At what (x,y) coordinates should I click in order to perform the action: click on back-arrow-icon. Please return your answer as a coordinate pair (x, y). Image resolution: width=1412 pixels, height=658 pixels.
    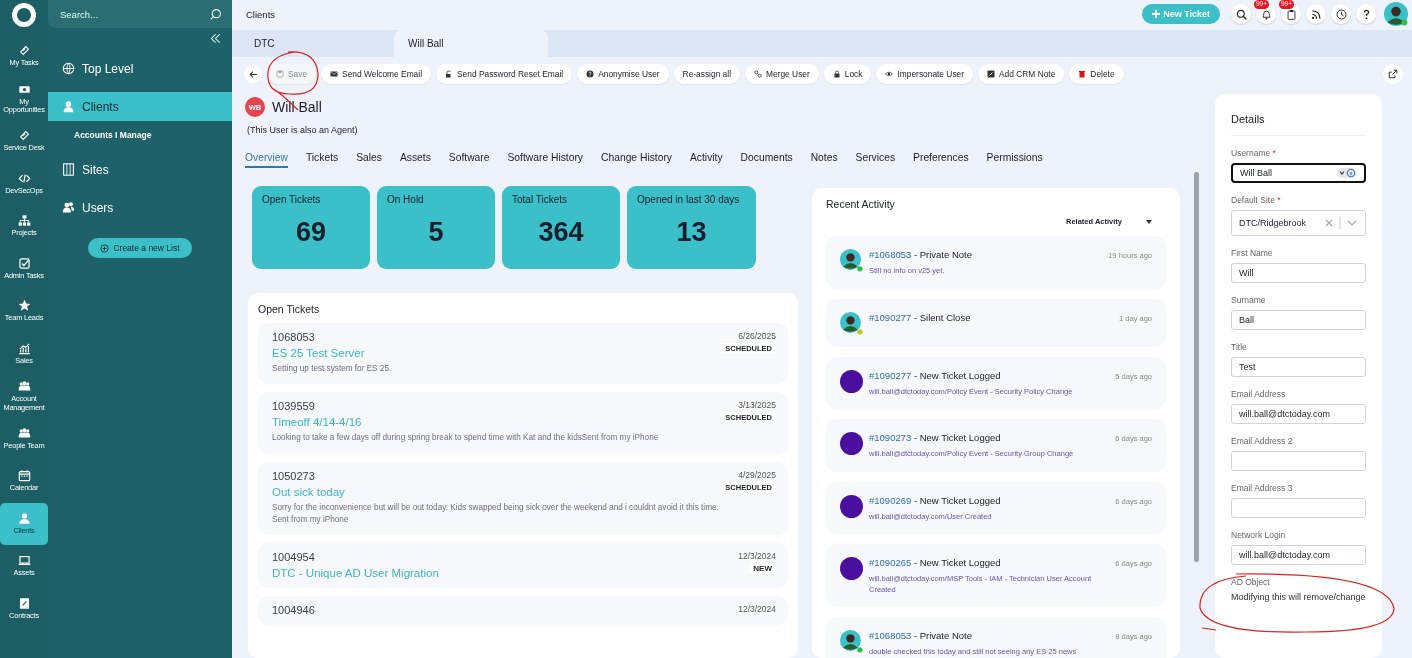
    Looking at the image, I should click on (253, 74).